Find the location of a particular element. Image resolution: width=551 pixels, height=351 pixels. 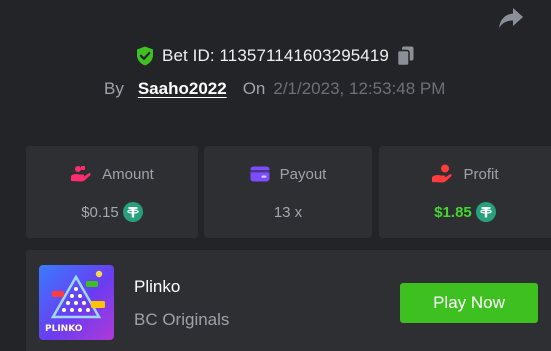

payout-value-row: 13 x is located at coordinates (288, 212).